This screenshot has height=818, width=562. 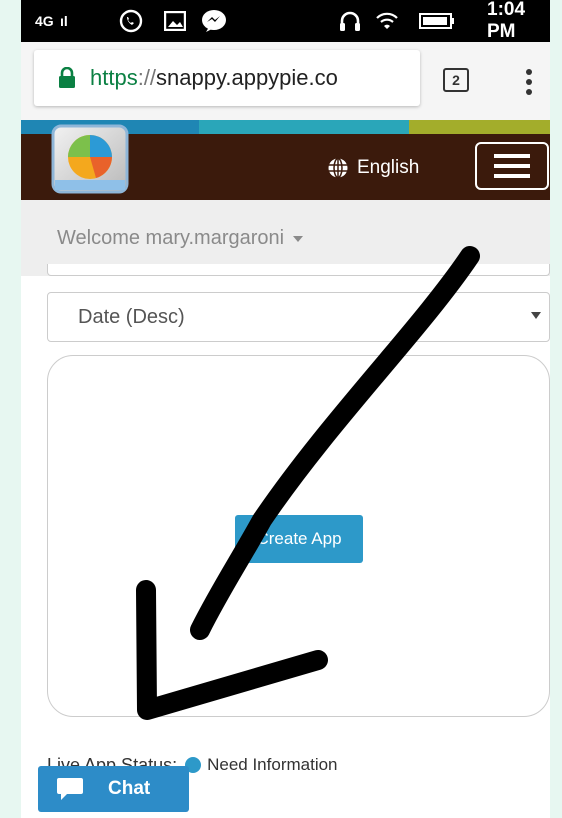 What do you see at coordinates (214, 21) in the screenshot?
I see `messenger-icon` at bounding box center [214, 21].